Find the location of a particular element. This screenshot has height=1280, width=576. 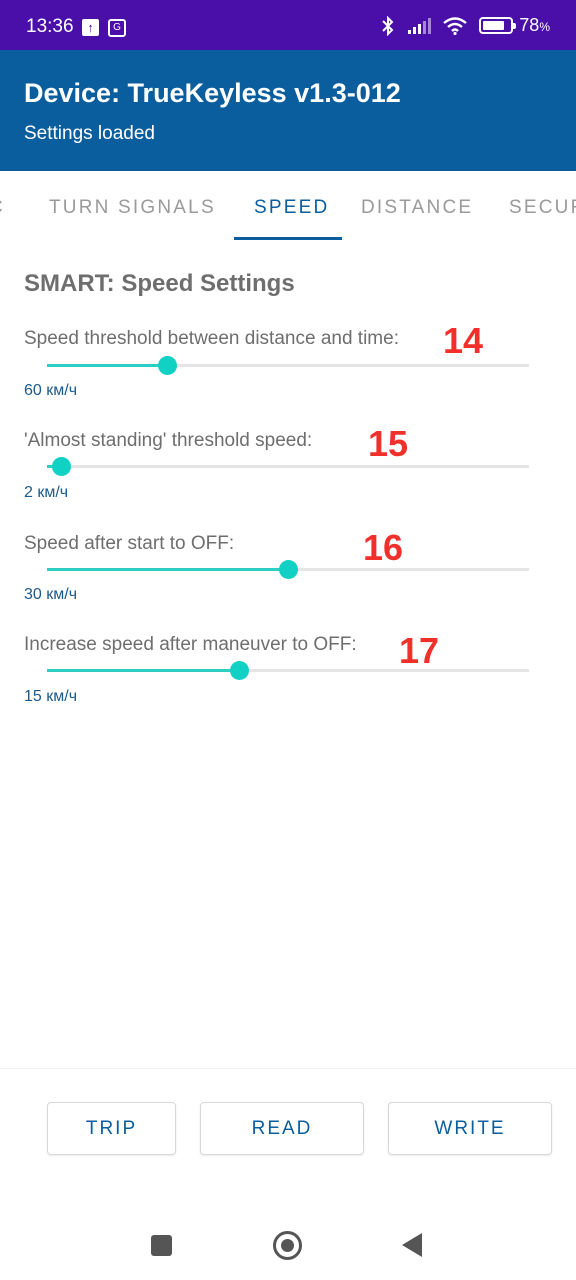

section-title: SMART: Speed Settings is located at coordinates (159, 283).